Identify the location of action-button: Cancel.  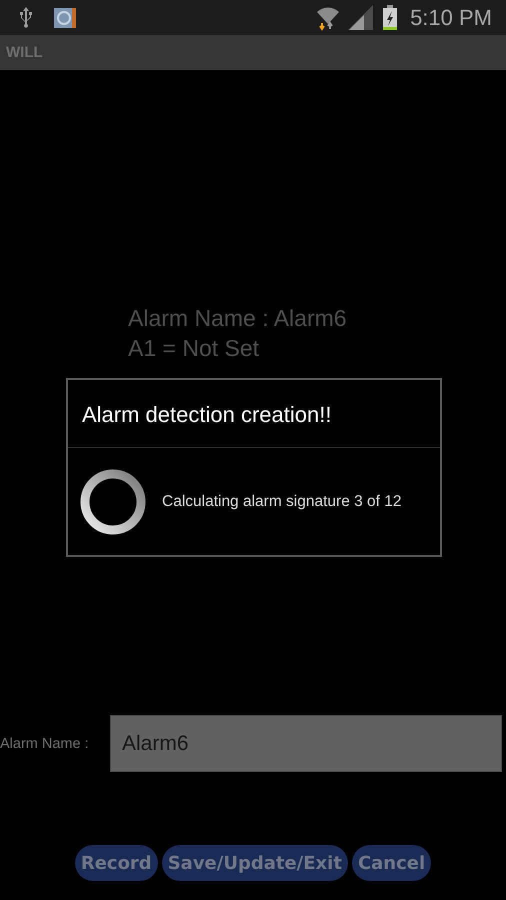
(392, 863).